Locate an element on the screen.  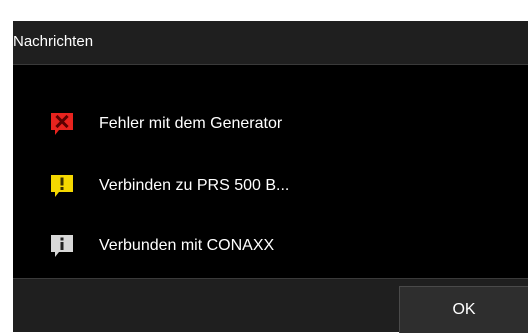
message-item-error: Fehler mit dem Generator is located at coordinates (166, 124).